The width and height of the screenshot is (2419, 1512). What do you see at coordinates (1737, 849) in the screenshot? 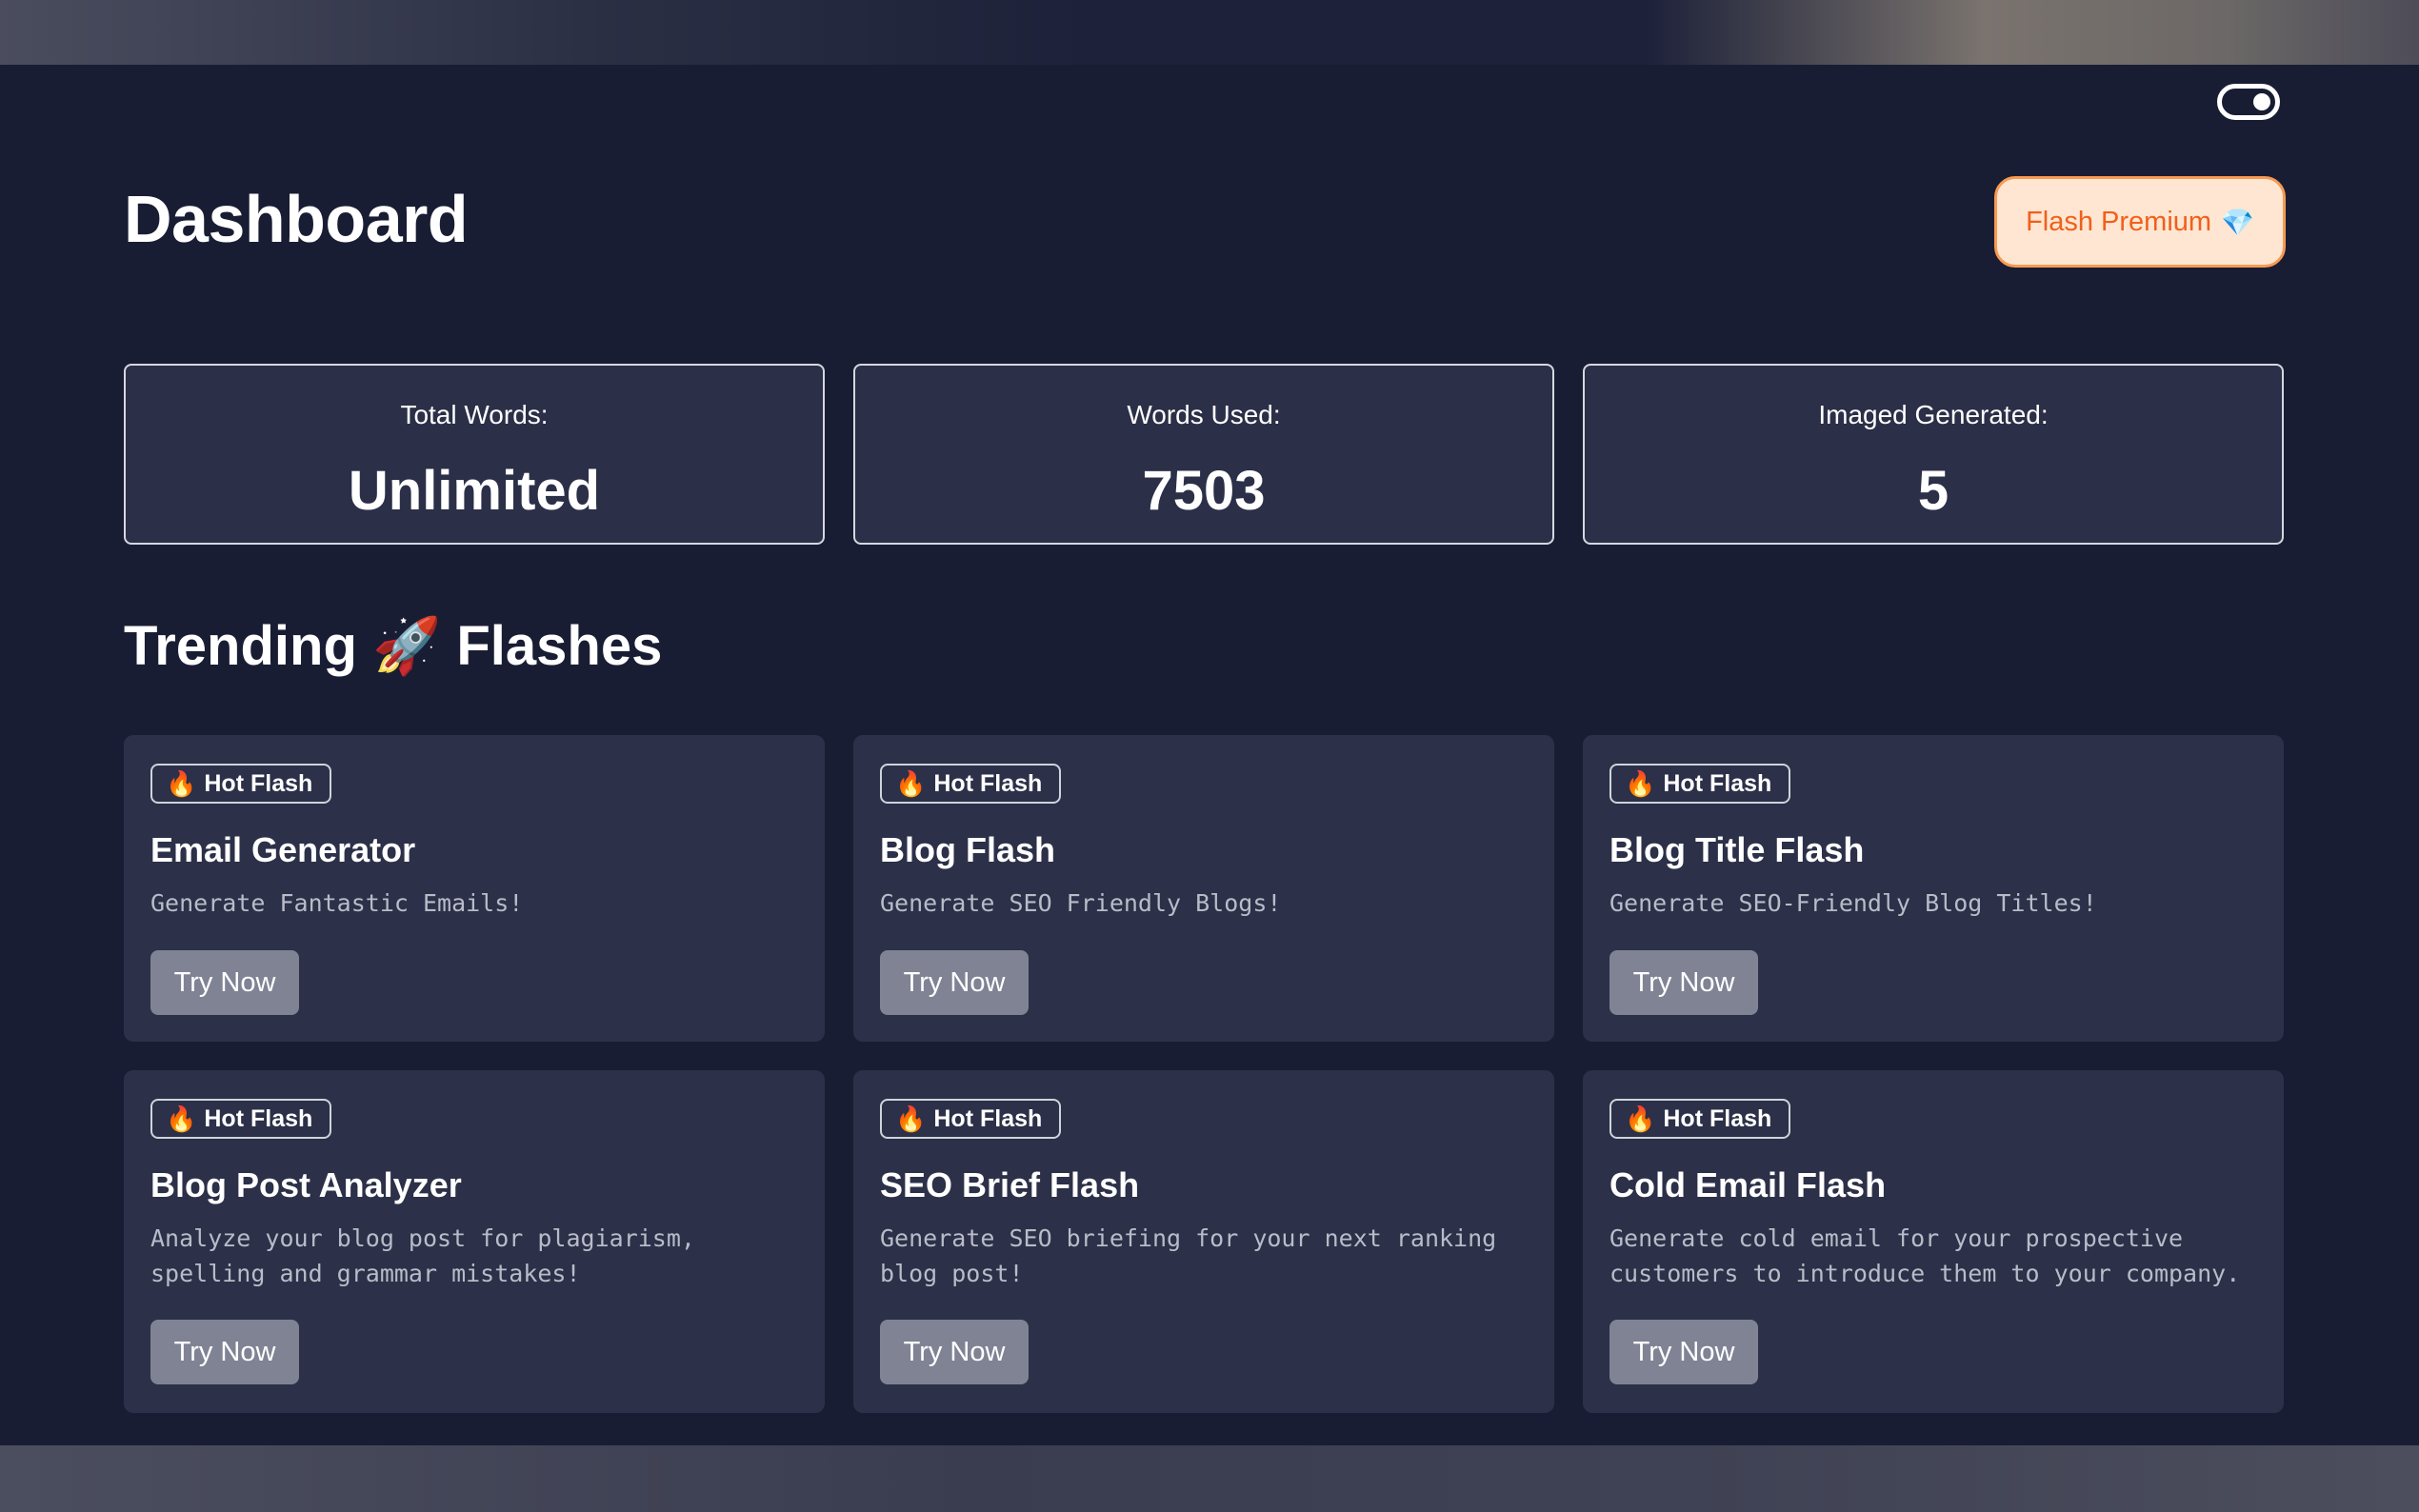
I see `card-title: Blog Title Flash` at bounding box center [1737, 849].